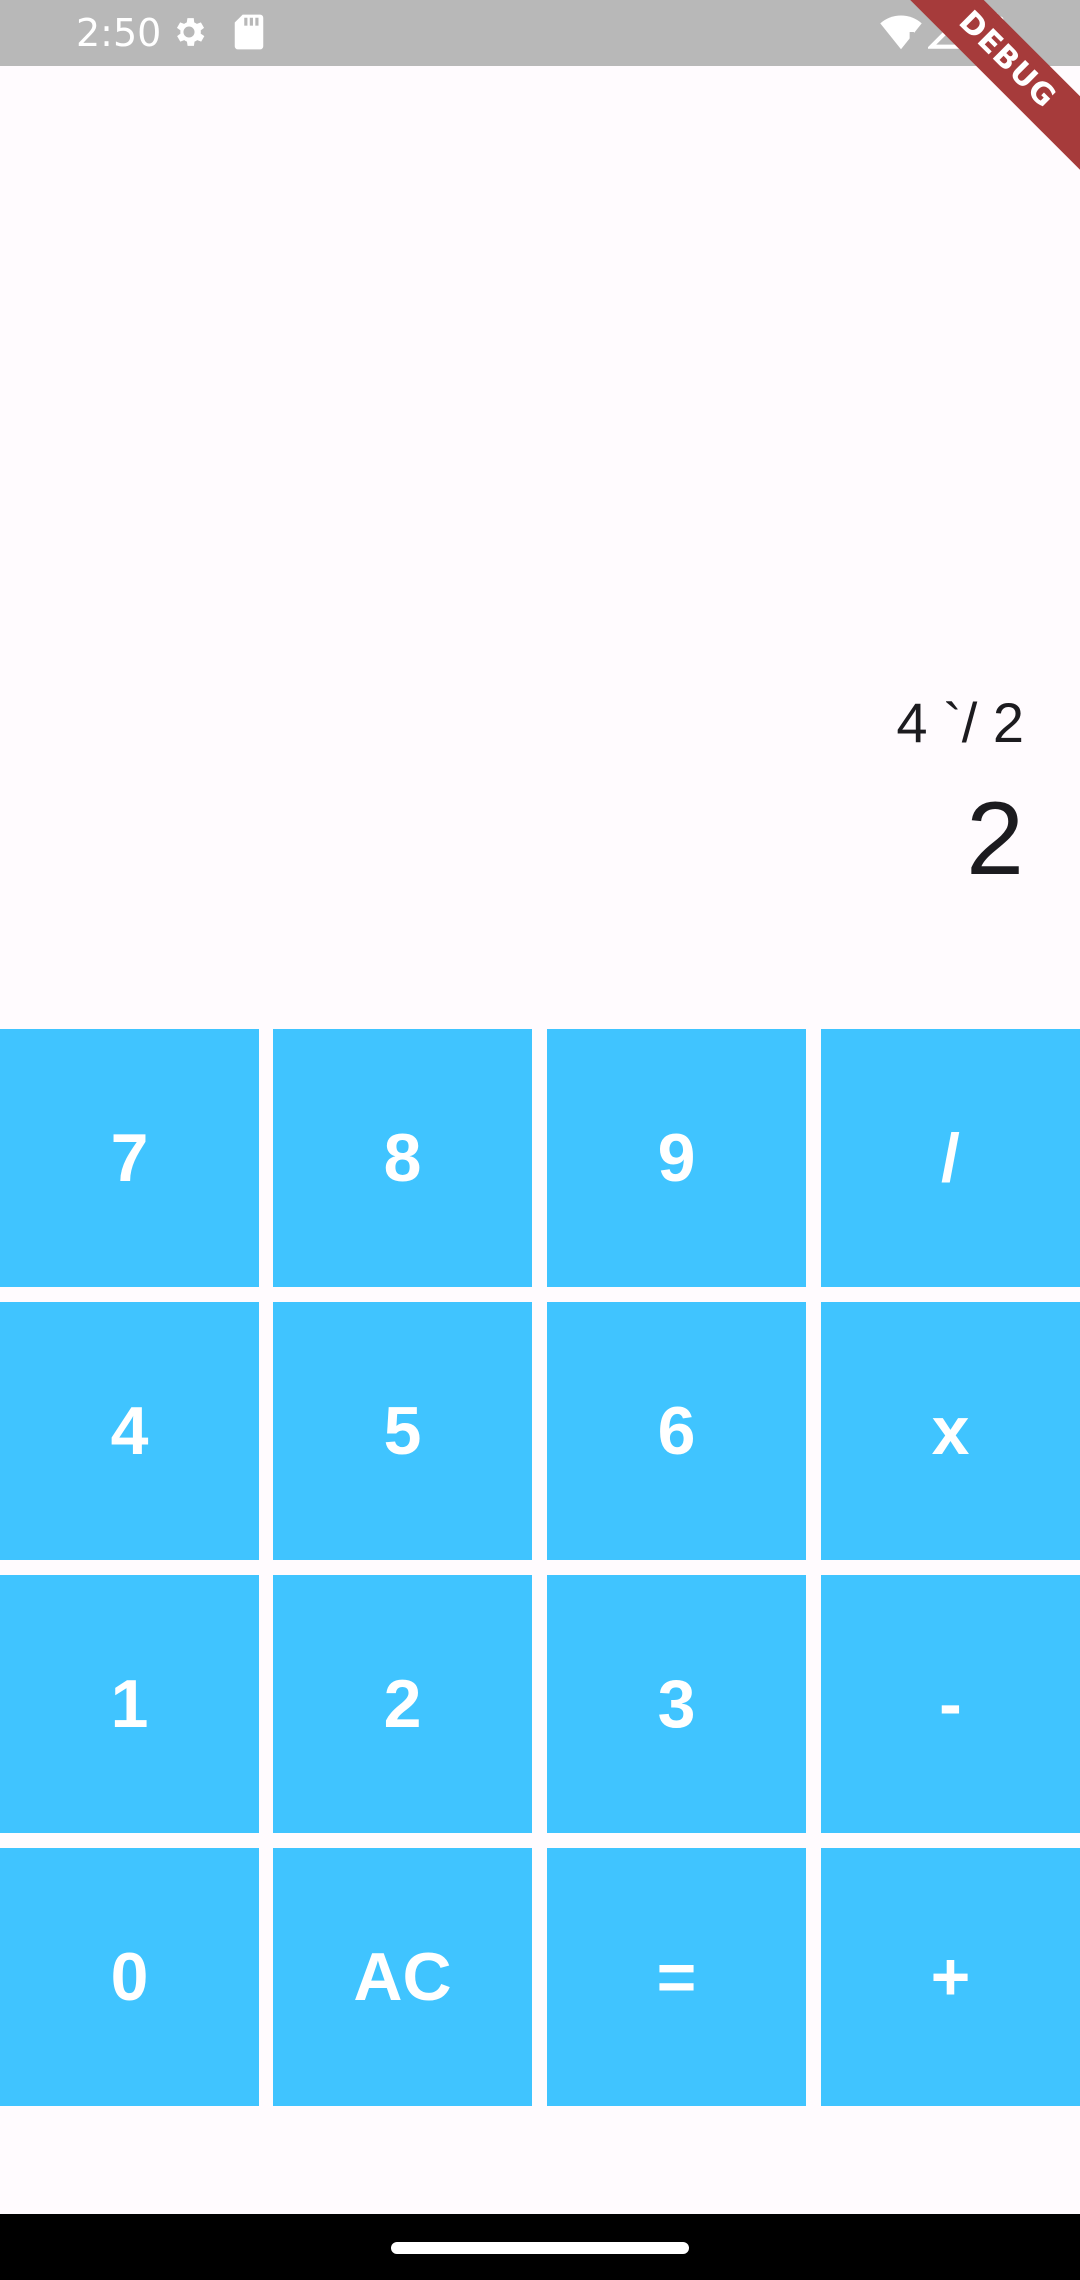  What do you see at coordinates (950, 1431) in the screenshot?
I see `key-multiply: x` at bounding box center [950, 1431].